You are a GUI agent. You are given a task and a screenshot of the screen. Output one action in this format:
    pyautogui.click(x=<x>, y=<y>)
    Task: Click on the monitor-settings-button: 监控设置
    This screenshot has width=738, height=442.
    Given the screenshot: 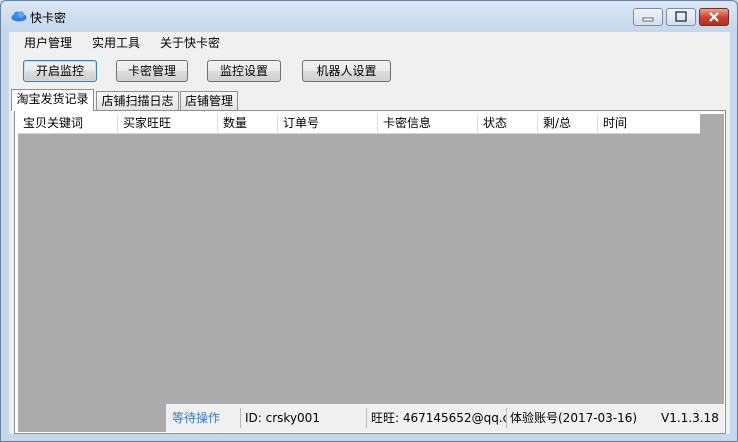 What is the action you would take?
    pyautogui.click(x=244, y=71)
    